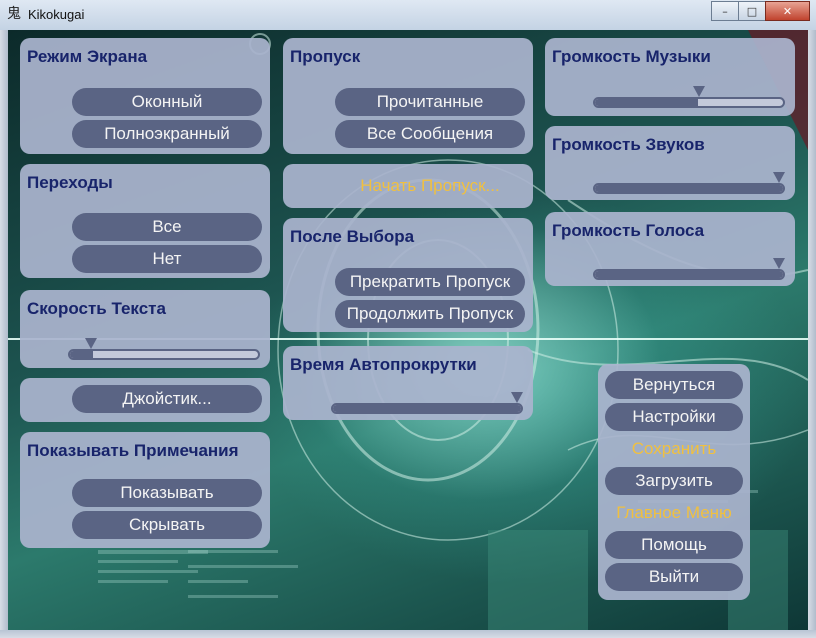 This screenshot has height=638, width=816. What do you see at coordinates (325, 56) in the screenshot?
I see `skip-title: Пропуск` at bounding box center [325, 56].